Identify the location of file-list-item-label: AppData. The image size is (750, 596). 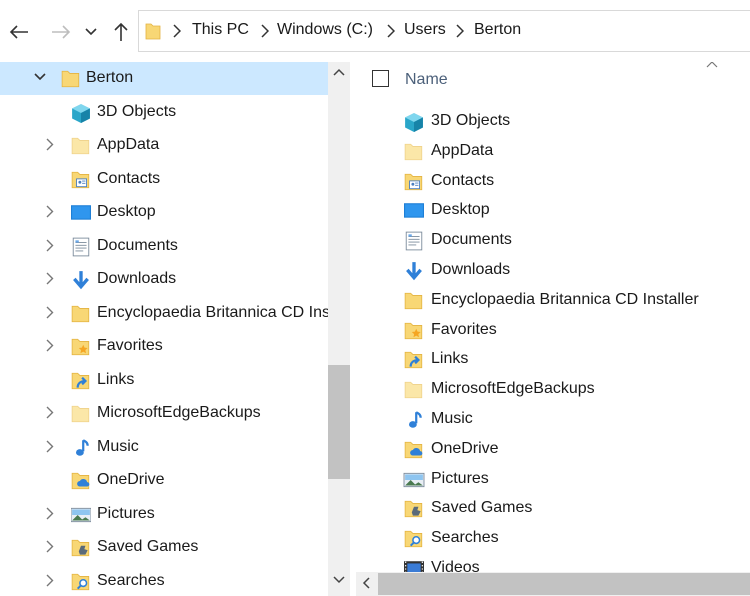
(462, 150).